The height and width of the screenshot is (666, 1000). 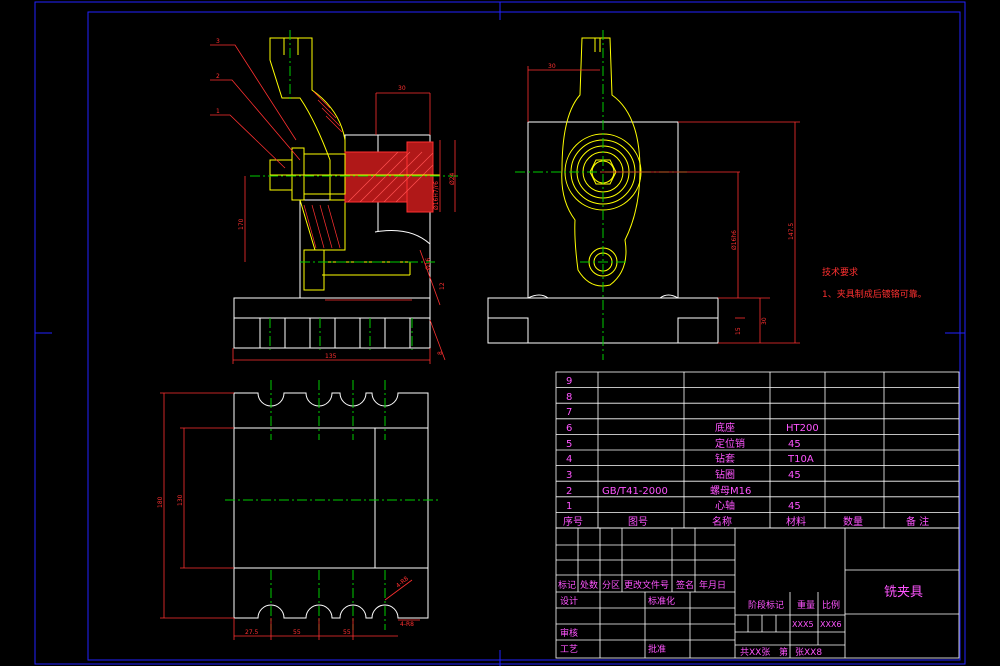 What do you see at coordinates (332, 505) in the screenshot?
I see `top-centerlines` at bounding box center [332, 505].